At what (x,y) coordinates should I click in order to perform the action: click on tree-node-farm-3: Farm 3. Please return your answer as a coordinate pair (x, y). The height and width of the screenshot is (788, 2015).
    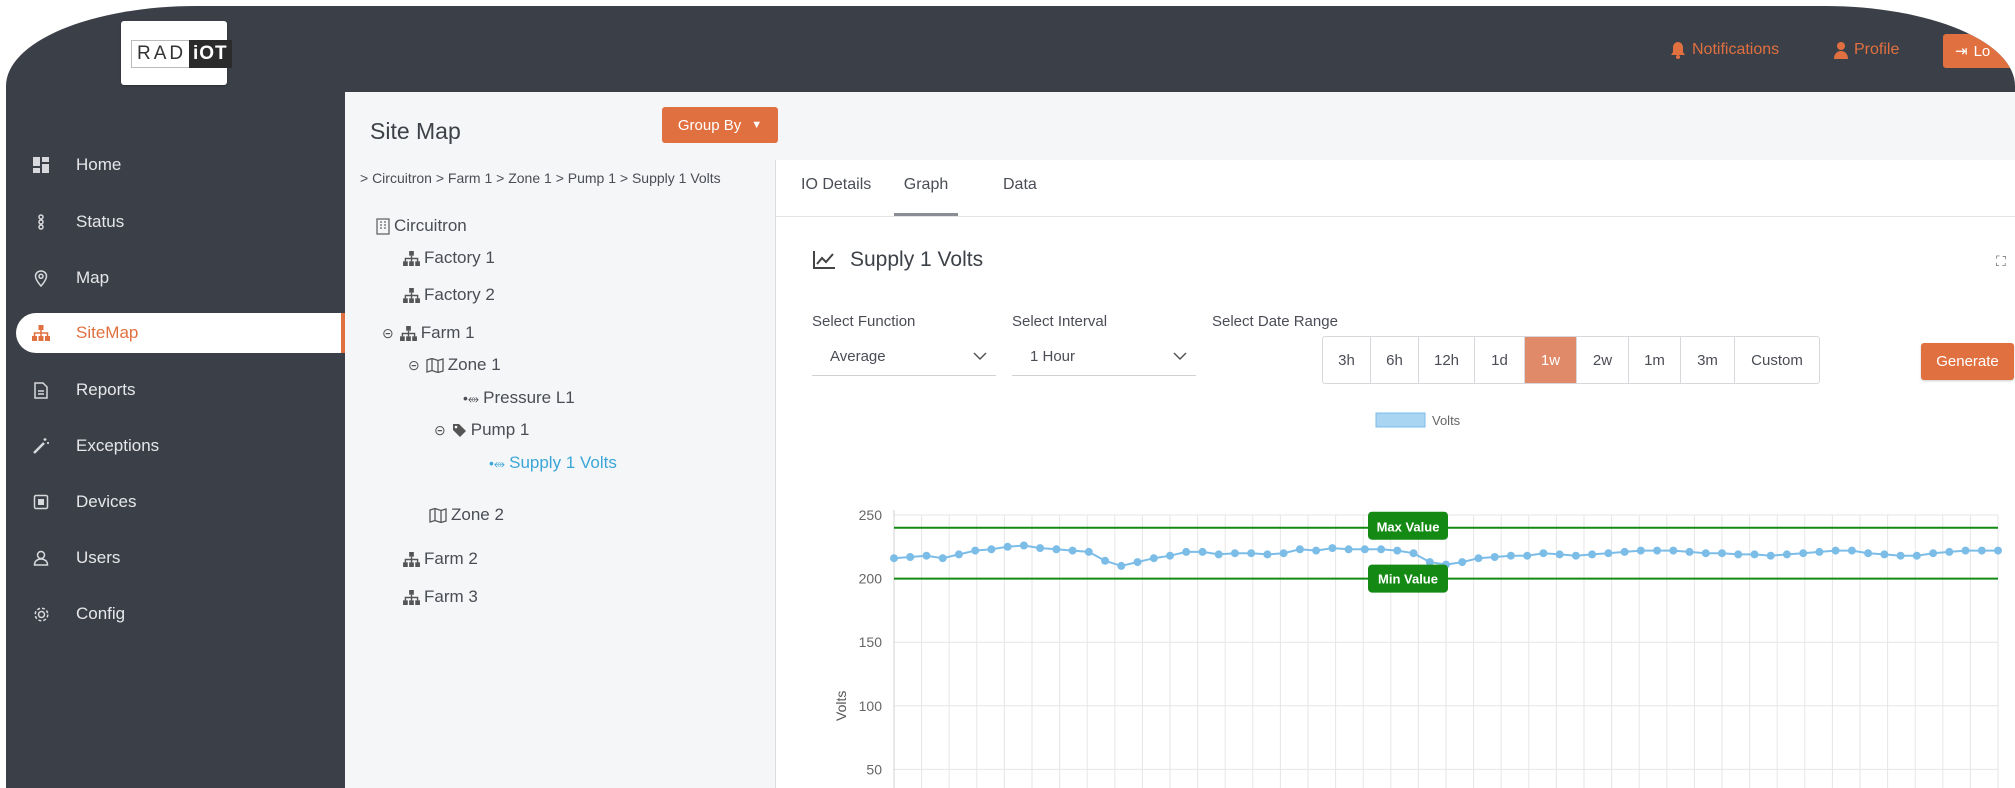
    Looking at the image, I should click on (440, 597).